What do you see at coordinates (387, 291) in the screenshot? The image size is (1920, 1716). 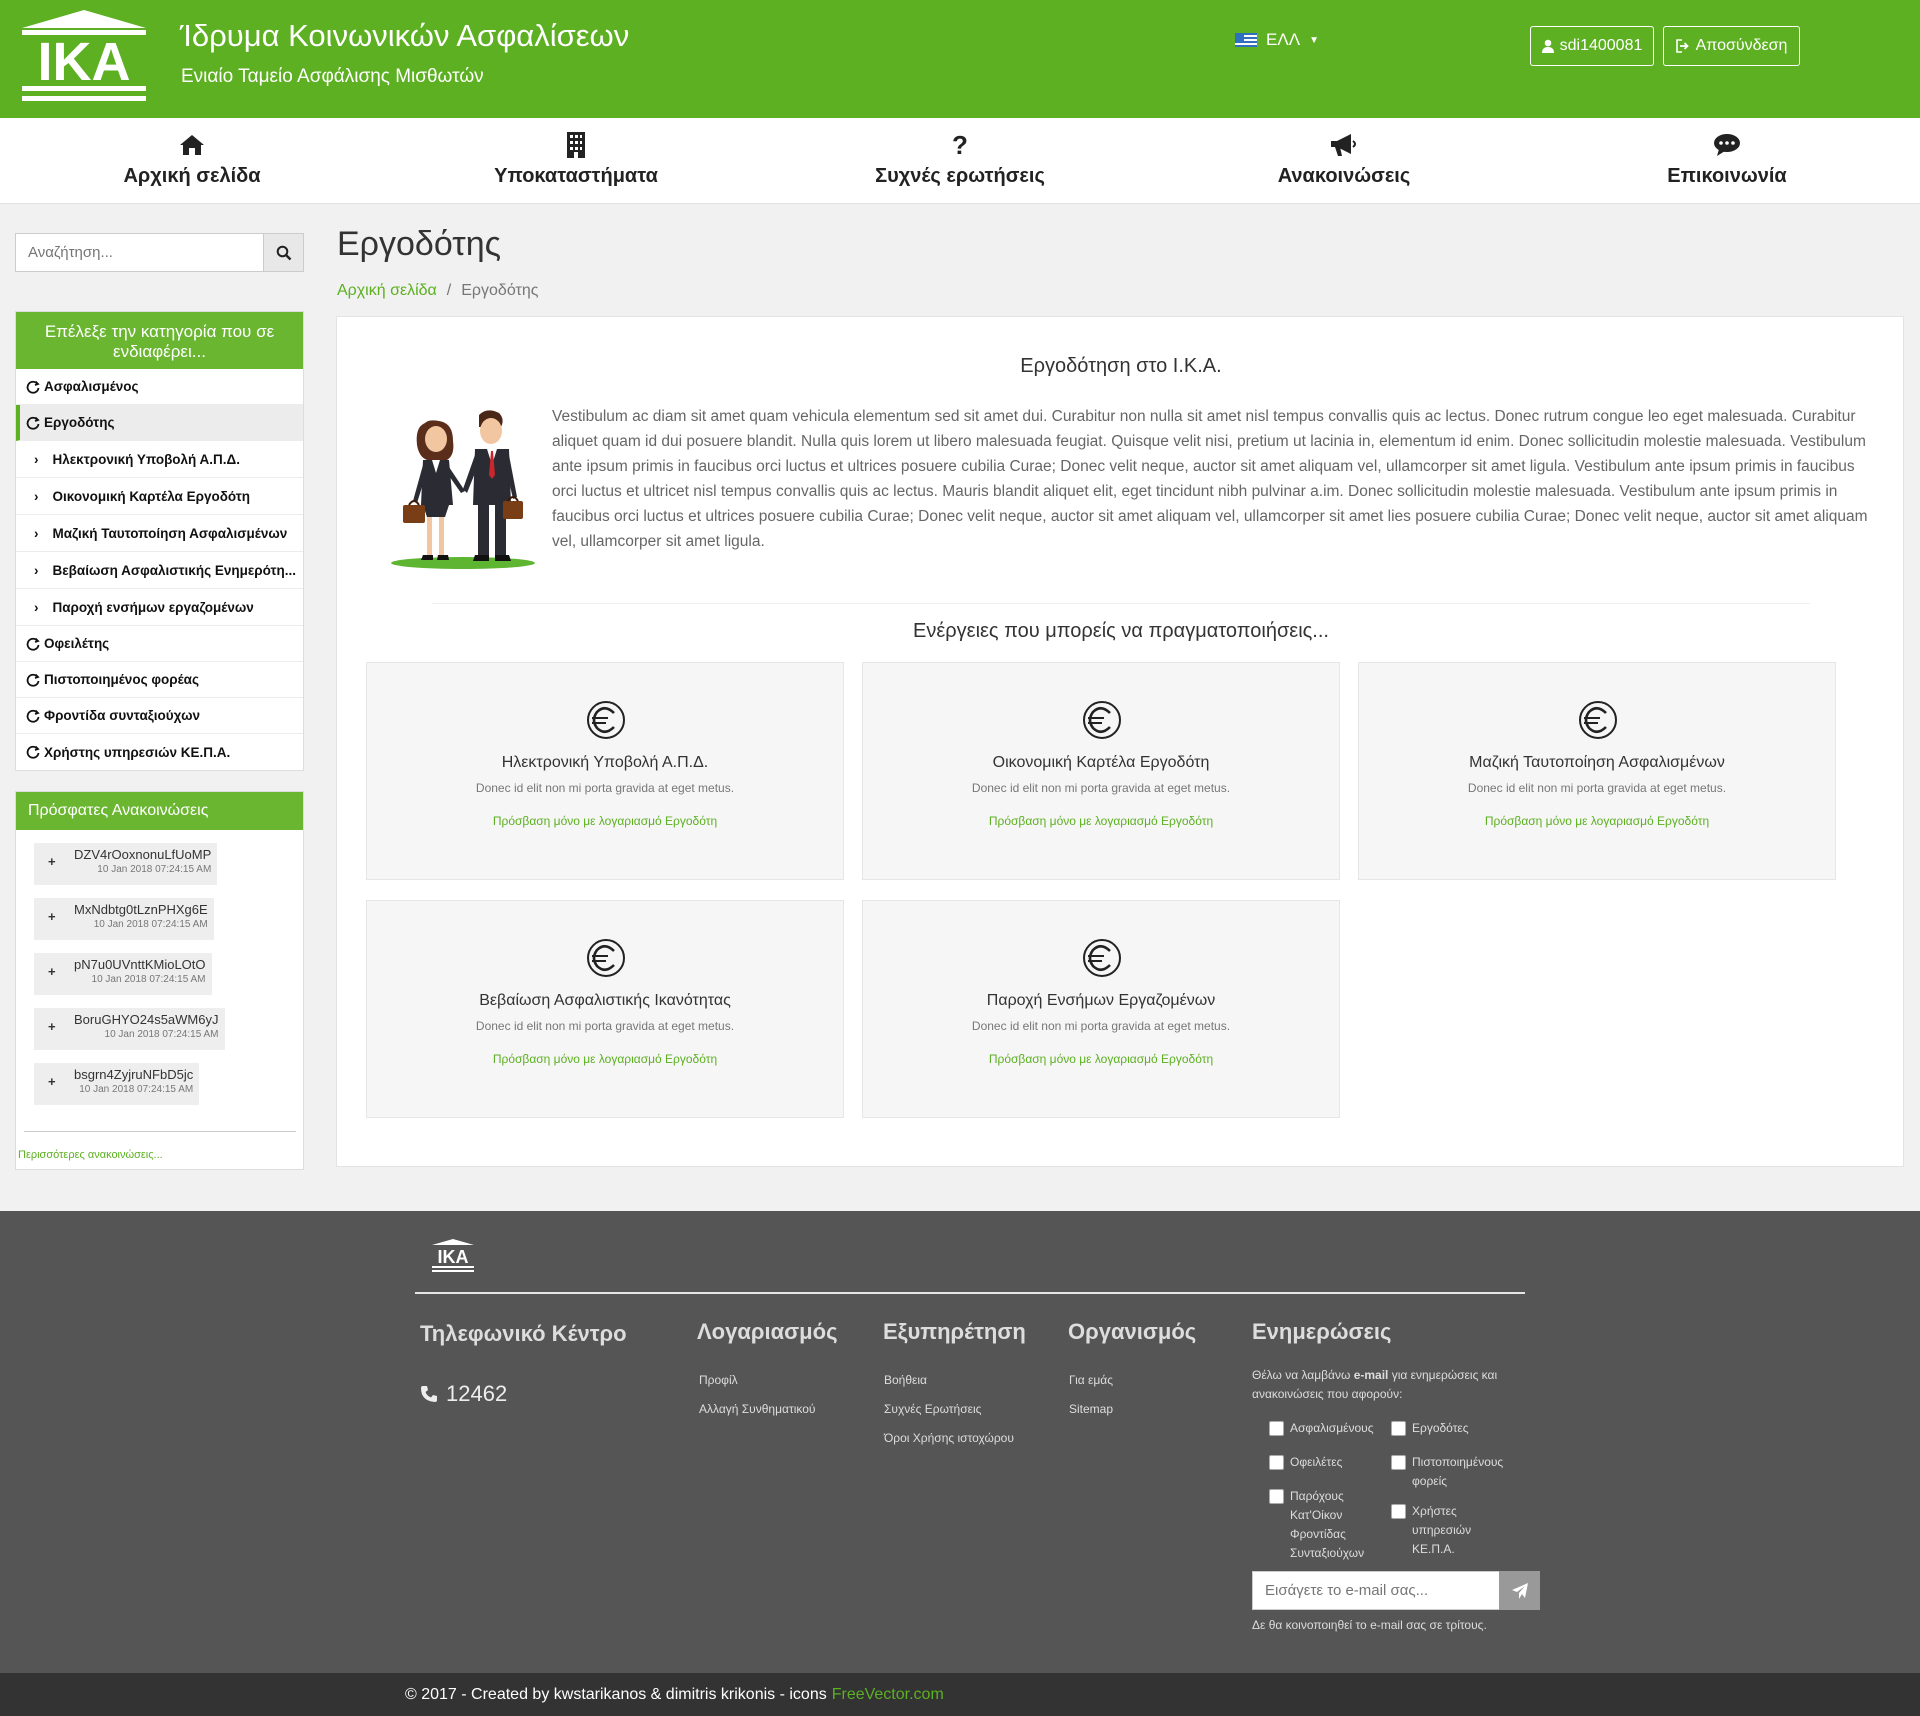 I see `breadcrumb-home-link: Αρχική σελίδα` at bounding box center [387, 291].